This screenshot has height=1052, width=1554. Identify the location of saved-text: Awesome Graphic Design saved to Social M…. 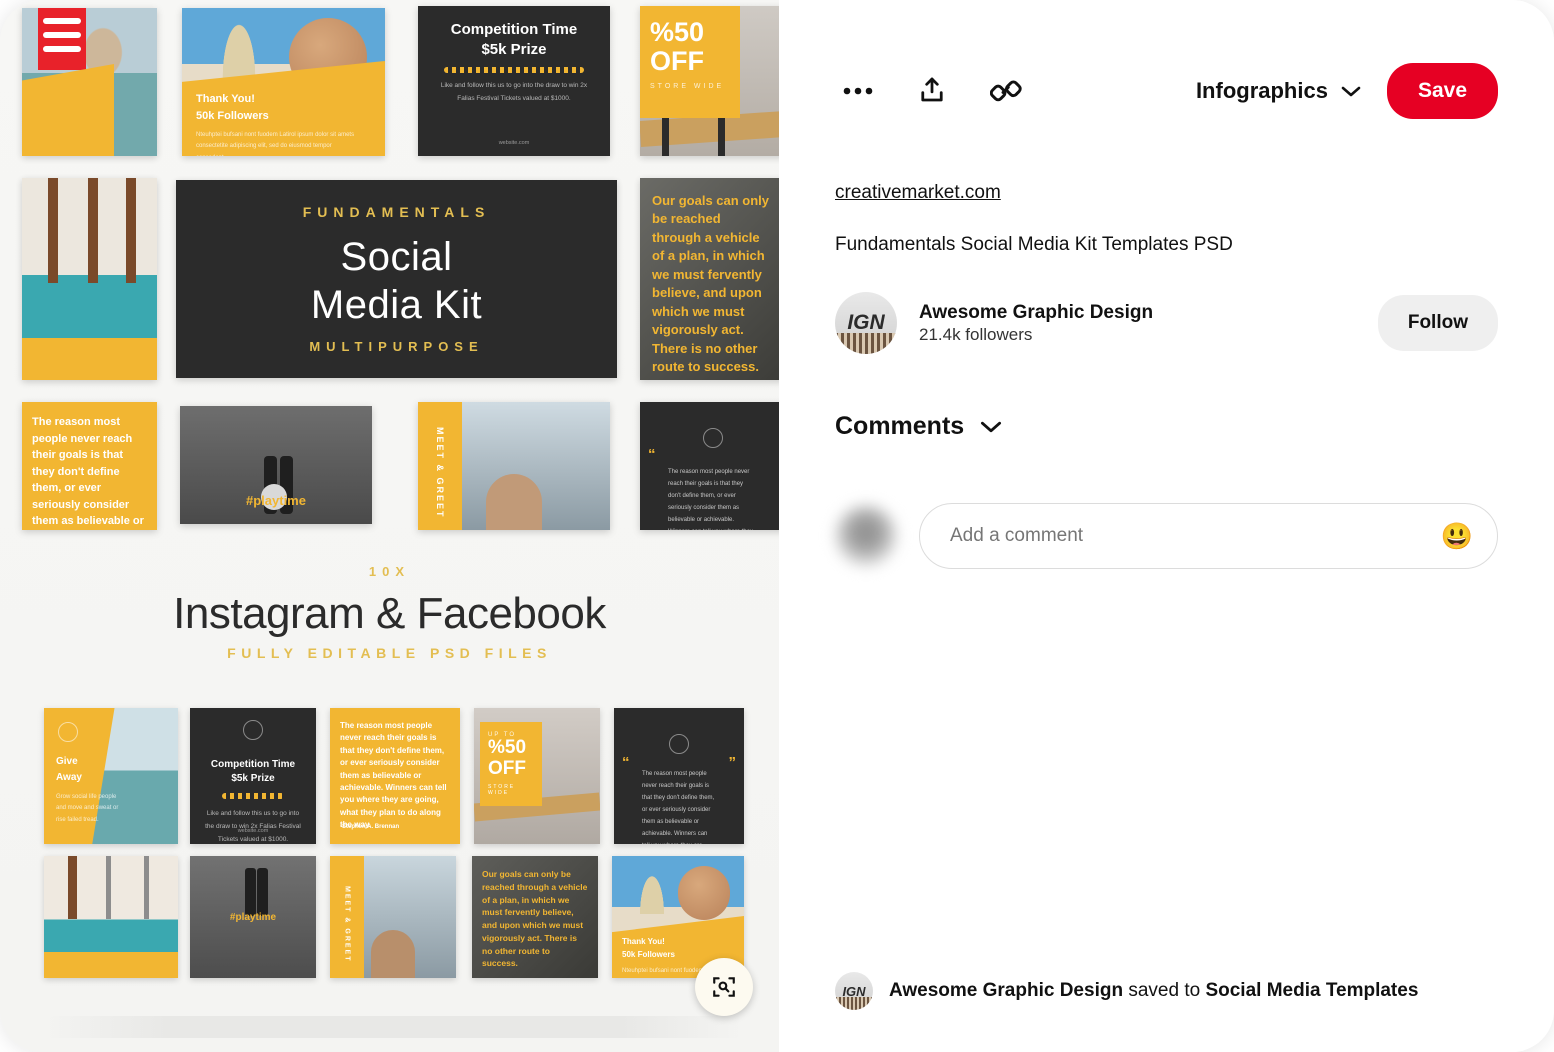
(1153, 991).